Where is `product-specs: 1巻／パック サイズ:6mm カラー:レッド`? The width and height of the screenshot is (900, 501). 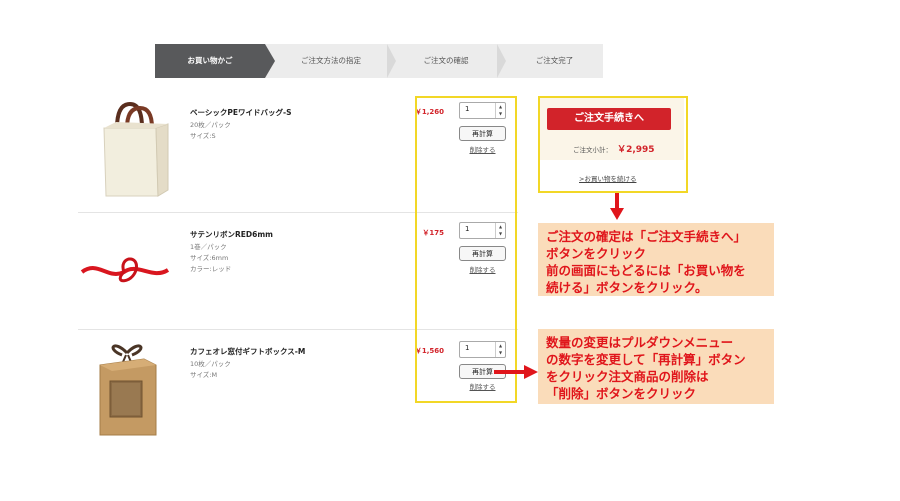
product-specs: 1巻／パック サイズ:6mm カラー:レッド is located at coordinates (211, 258).